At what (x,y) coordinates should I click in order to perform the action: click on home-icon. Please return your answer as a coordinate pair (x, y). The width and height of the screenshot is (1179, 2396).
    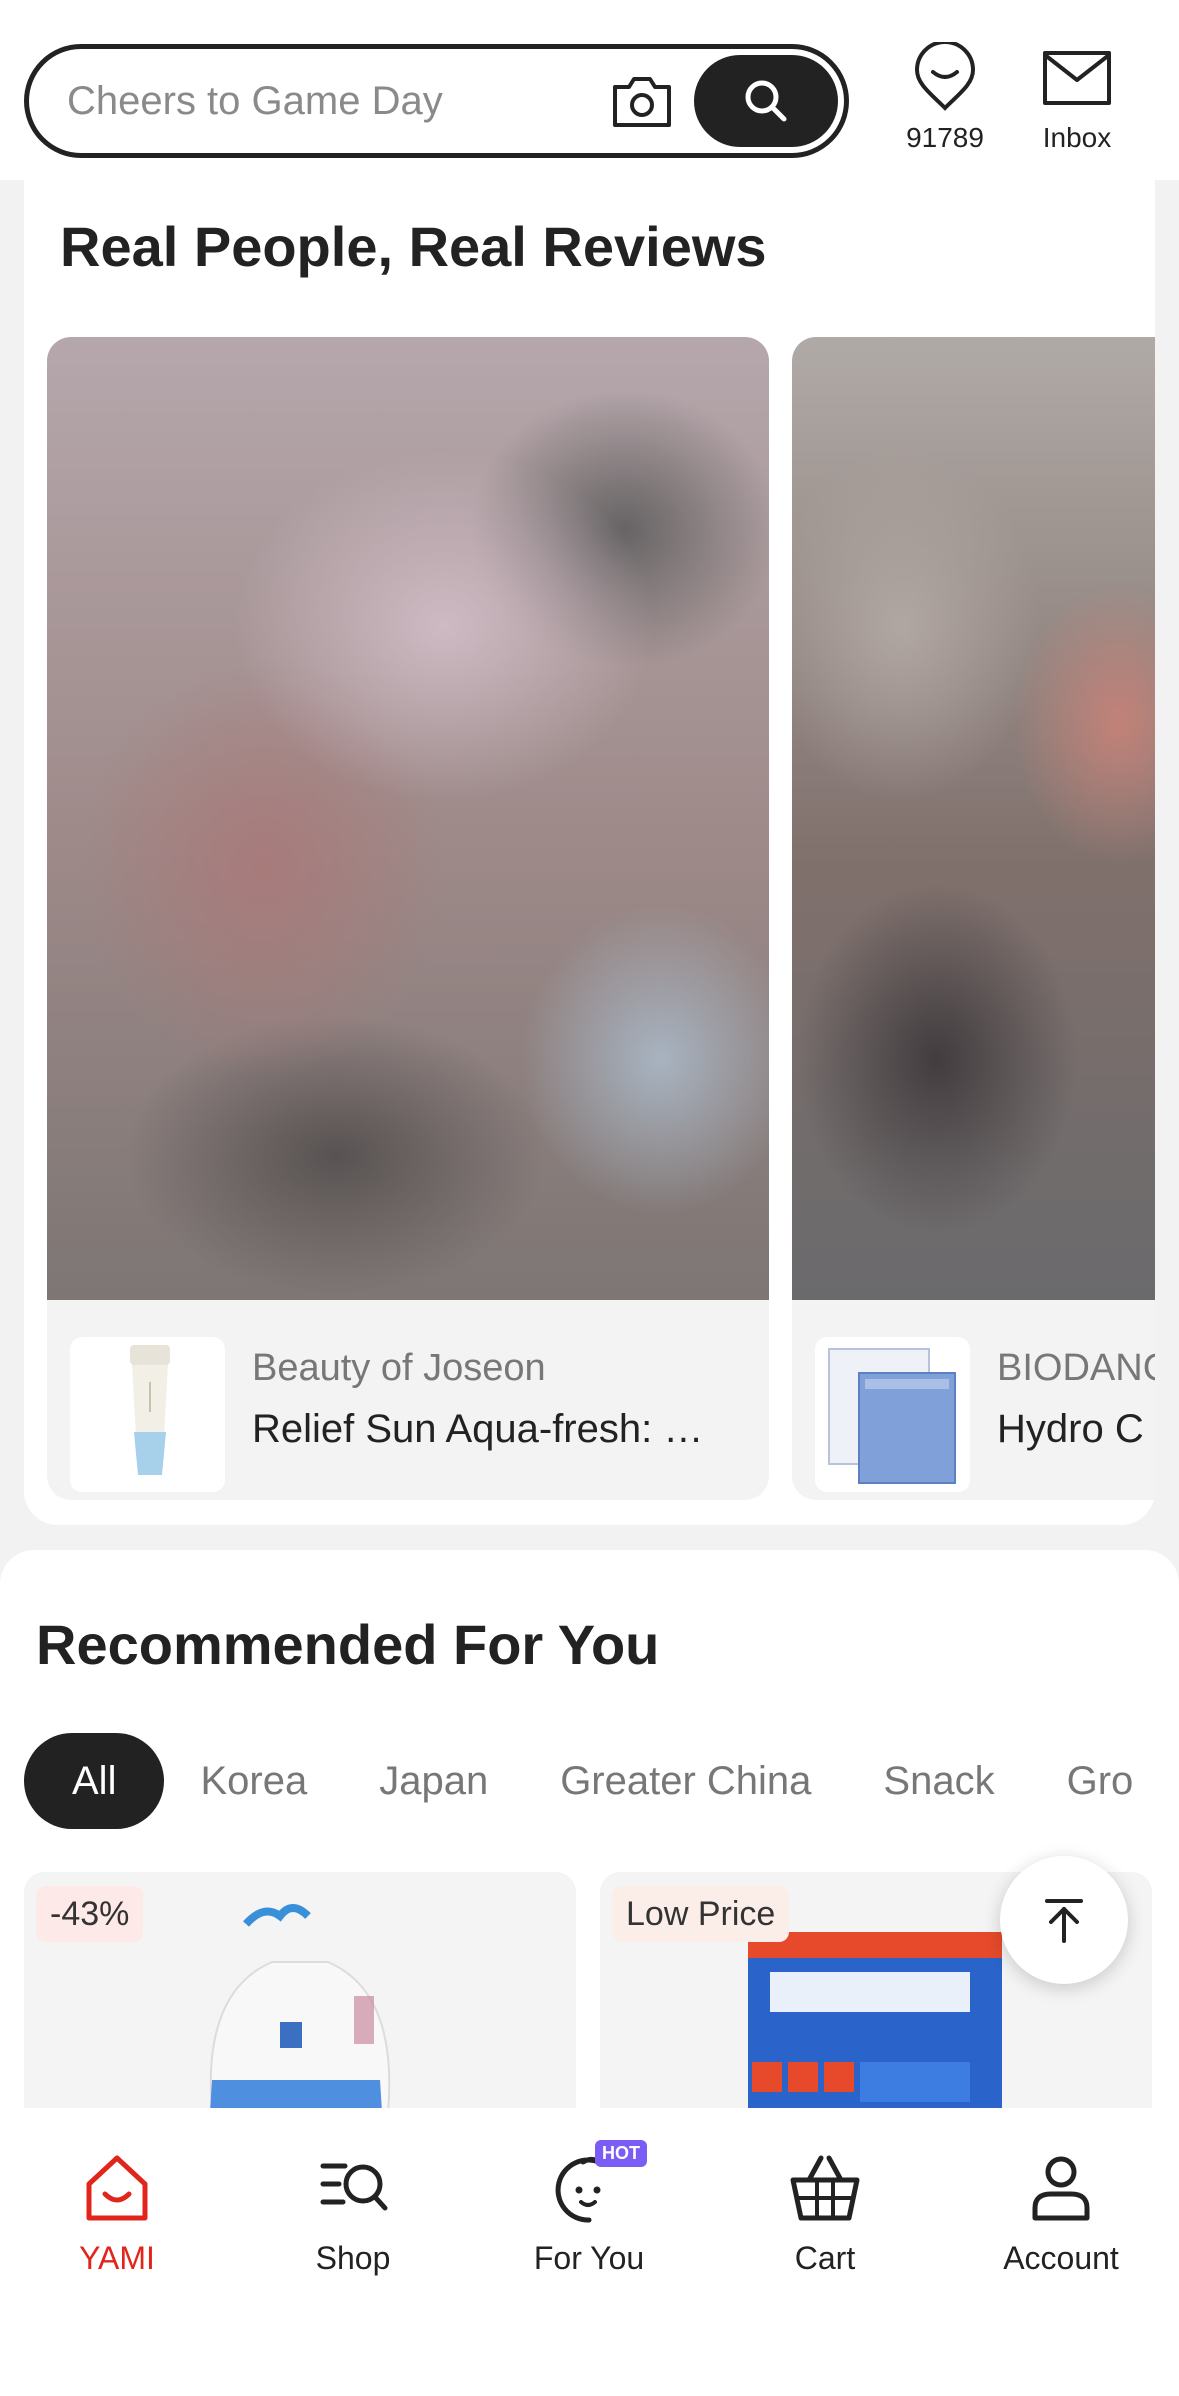
    Looking at the image, I should click on (117, 2188).